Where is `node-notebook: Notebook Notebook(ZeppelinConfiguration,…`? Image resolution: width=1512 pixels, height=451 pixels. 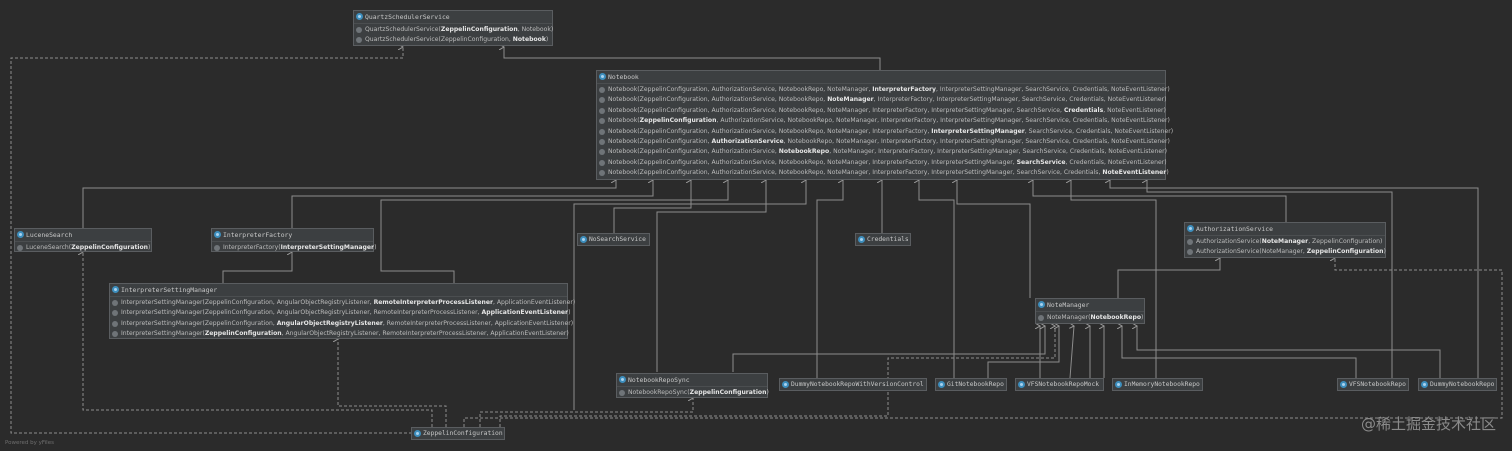
node-notebook: Notebook Notebook(ZeppelinConfiguration,… is located at coordinates (884, 125).